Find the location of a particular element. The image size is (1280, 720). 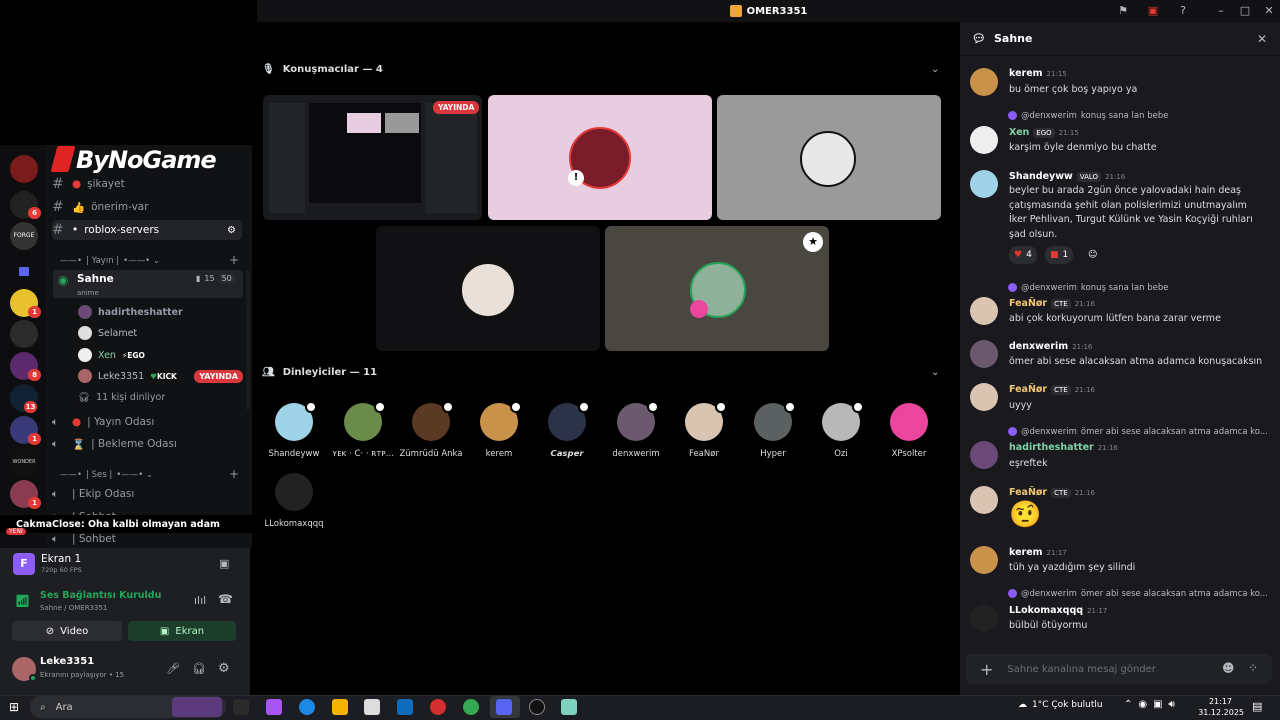

close-chat-icon: ✕ is located at coordinates (1262, 39).